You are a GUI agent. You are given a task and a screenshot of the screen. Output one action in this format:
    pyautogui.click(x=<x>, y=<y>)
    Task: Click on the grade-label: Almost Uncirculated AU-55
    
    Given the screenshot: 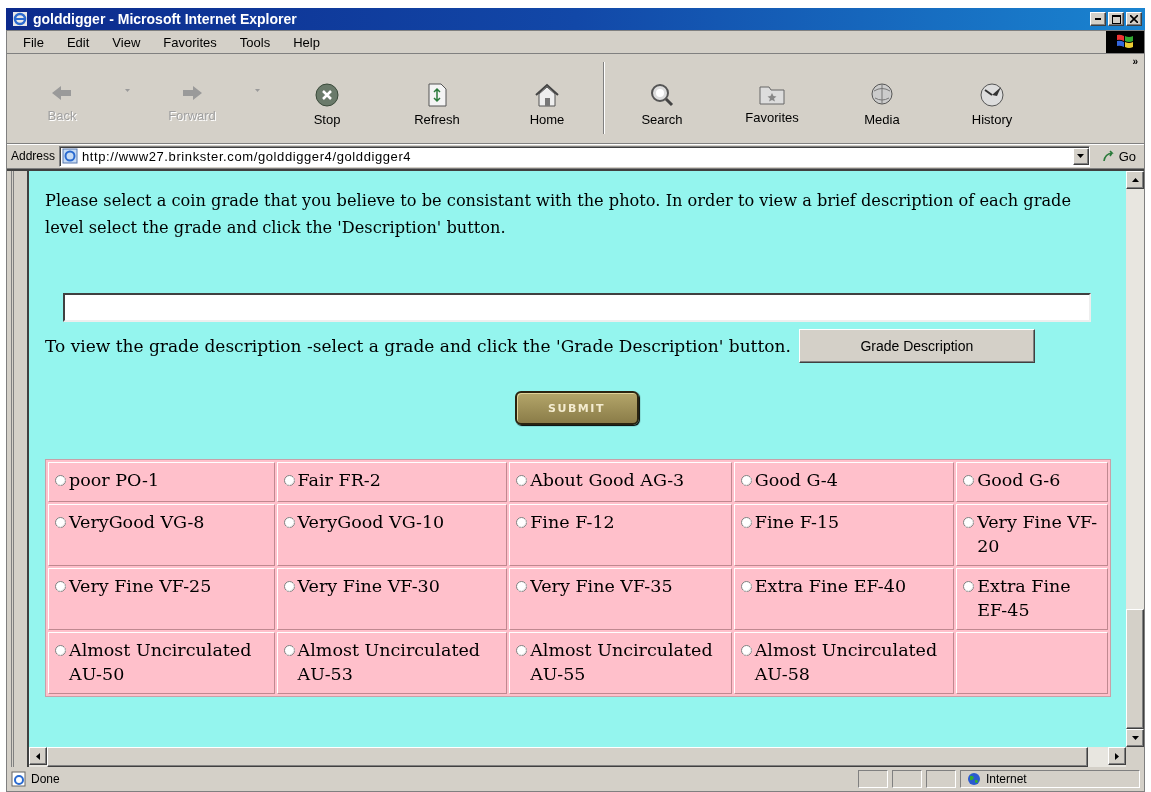 What is the action you would take?
    pyautogui.click(x=622, y=662)
    